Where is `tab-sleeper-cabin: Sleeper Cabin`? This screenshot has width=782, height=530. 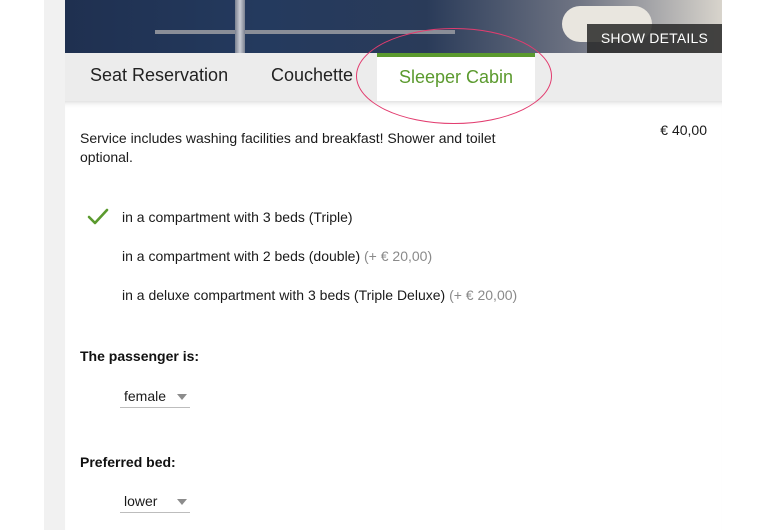 tab-sleeper-cabin: Sleeper Cabin is located at coordinates (456, 77).